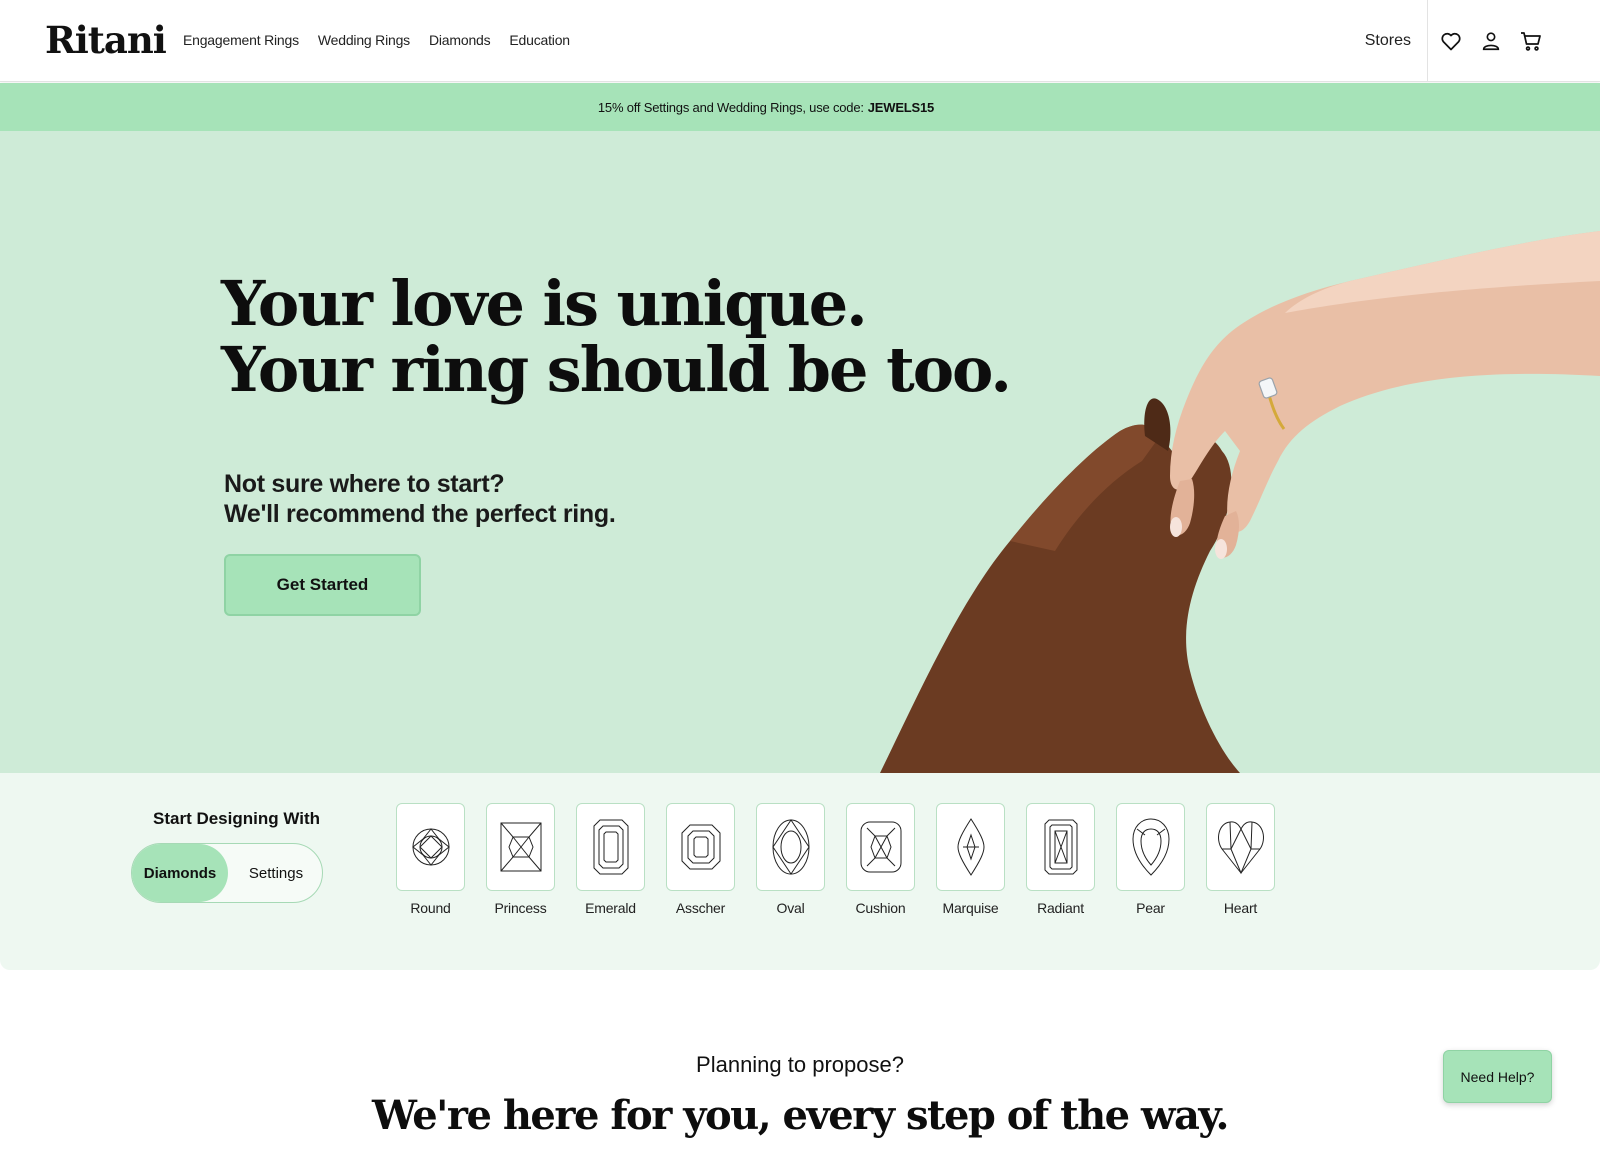 This screenshot has width=1600, height=1150. I want to click on hero-subtitle-line-2: We'll recommend the perfect ring., so click(420, 514).